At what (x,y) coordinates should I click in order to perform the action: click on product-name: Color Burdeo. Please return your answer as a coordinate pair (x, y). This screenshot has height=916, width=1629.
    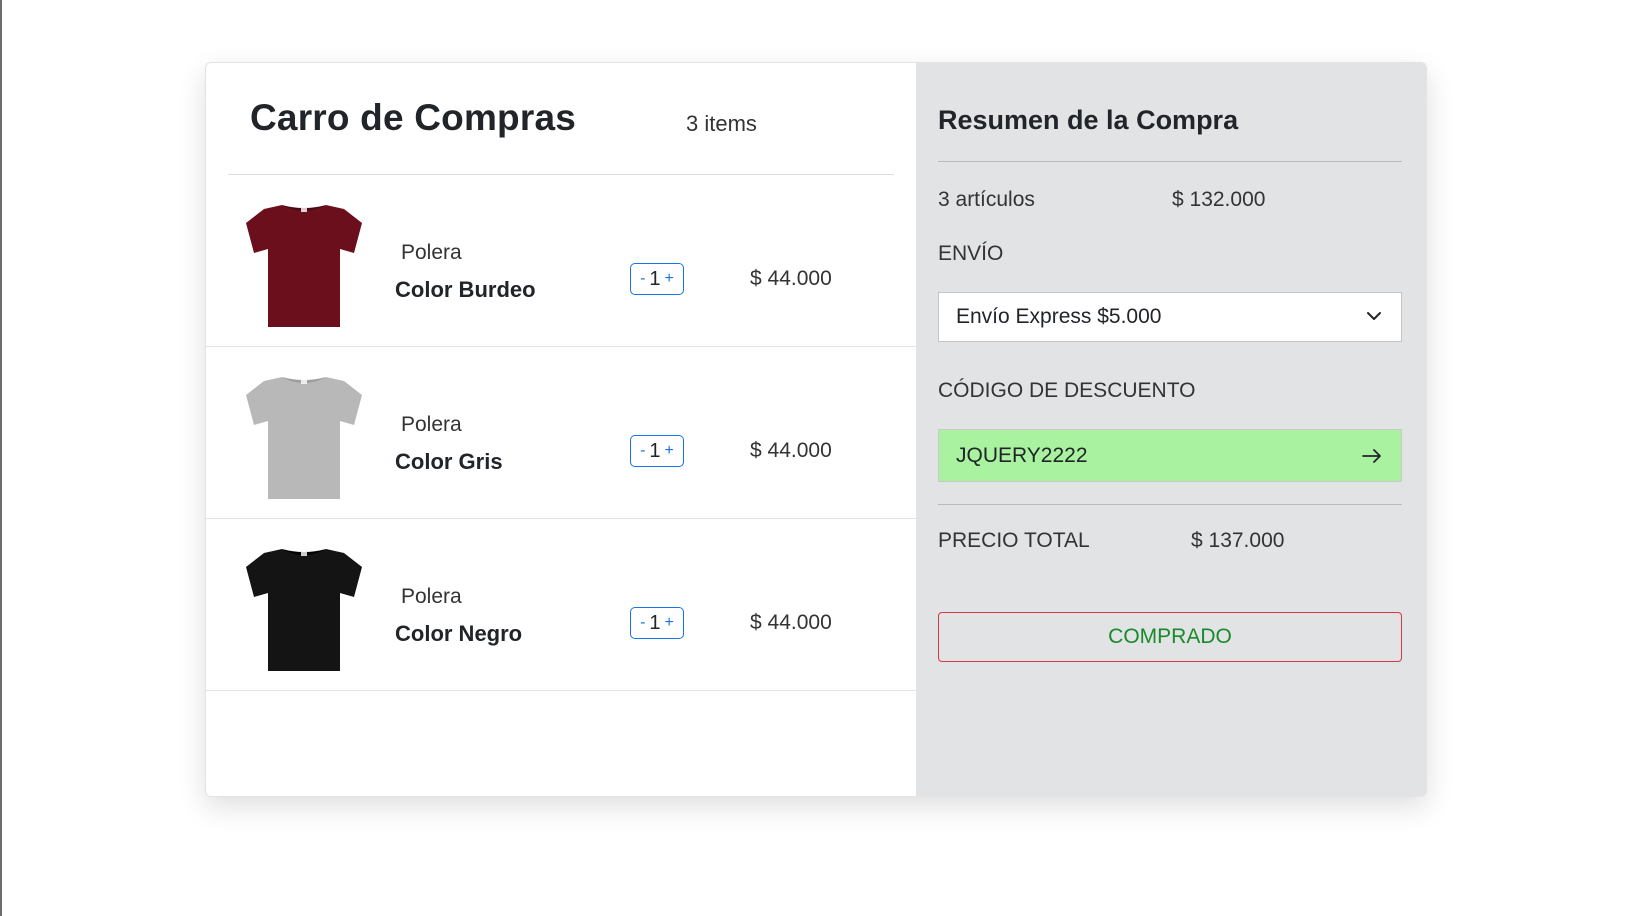
    Looking at the image, I should click on (465, 289).